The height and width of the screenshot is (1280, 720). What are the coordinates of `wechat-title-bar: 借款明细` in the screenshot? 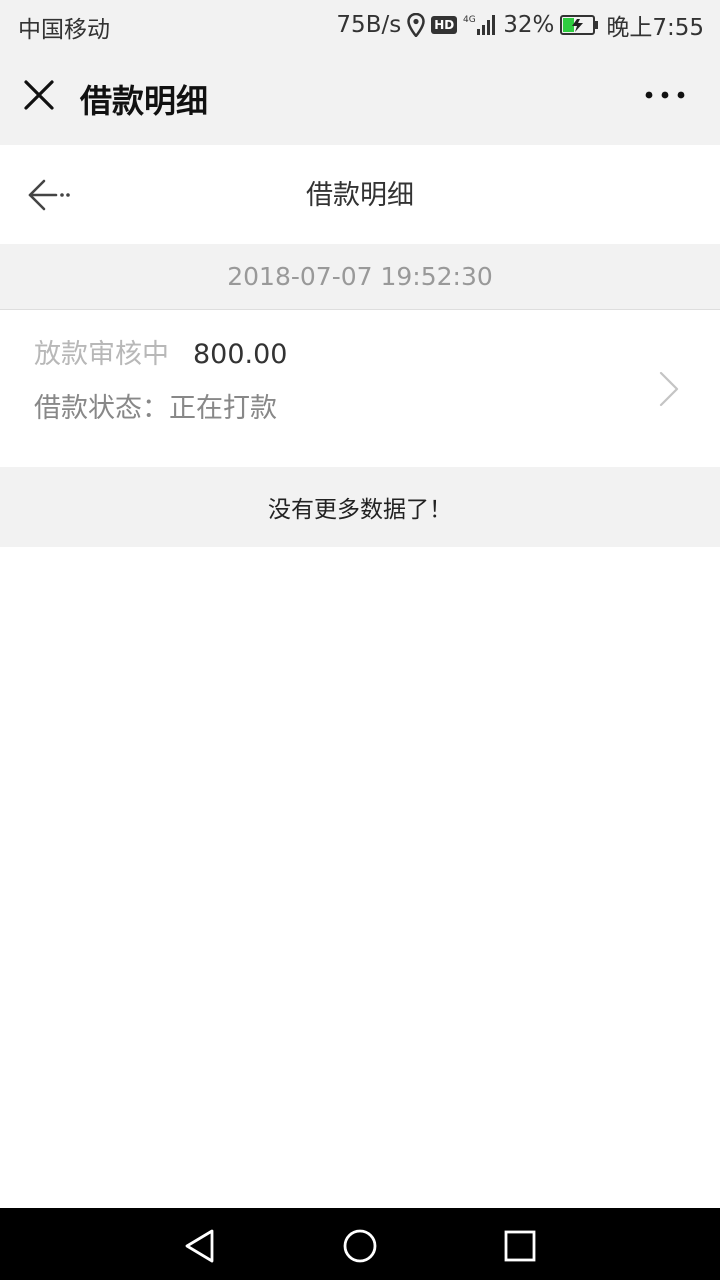 It's located at (360, 97).